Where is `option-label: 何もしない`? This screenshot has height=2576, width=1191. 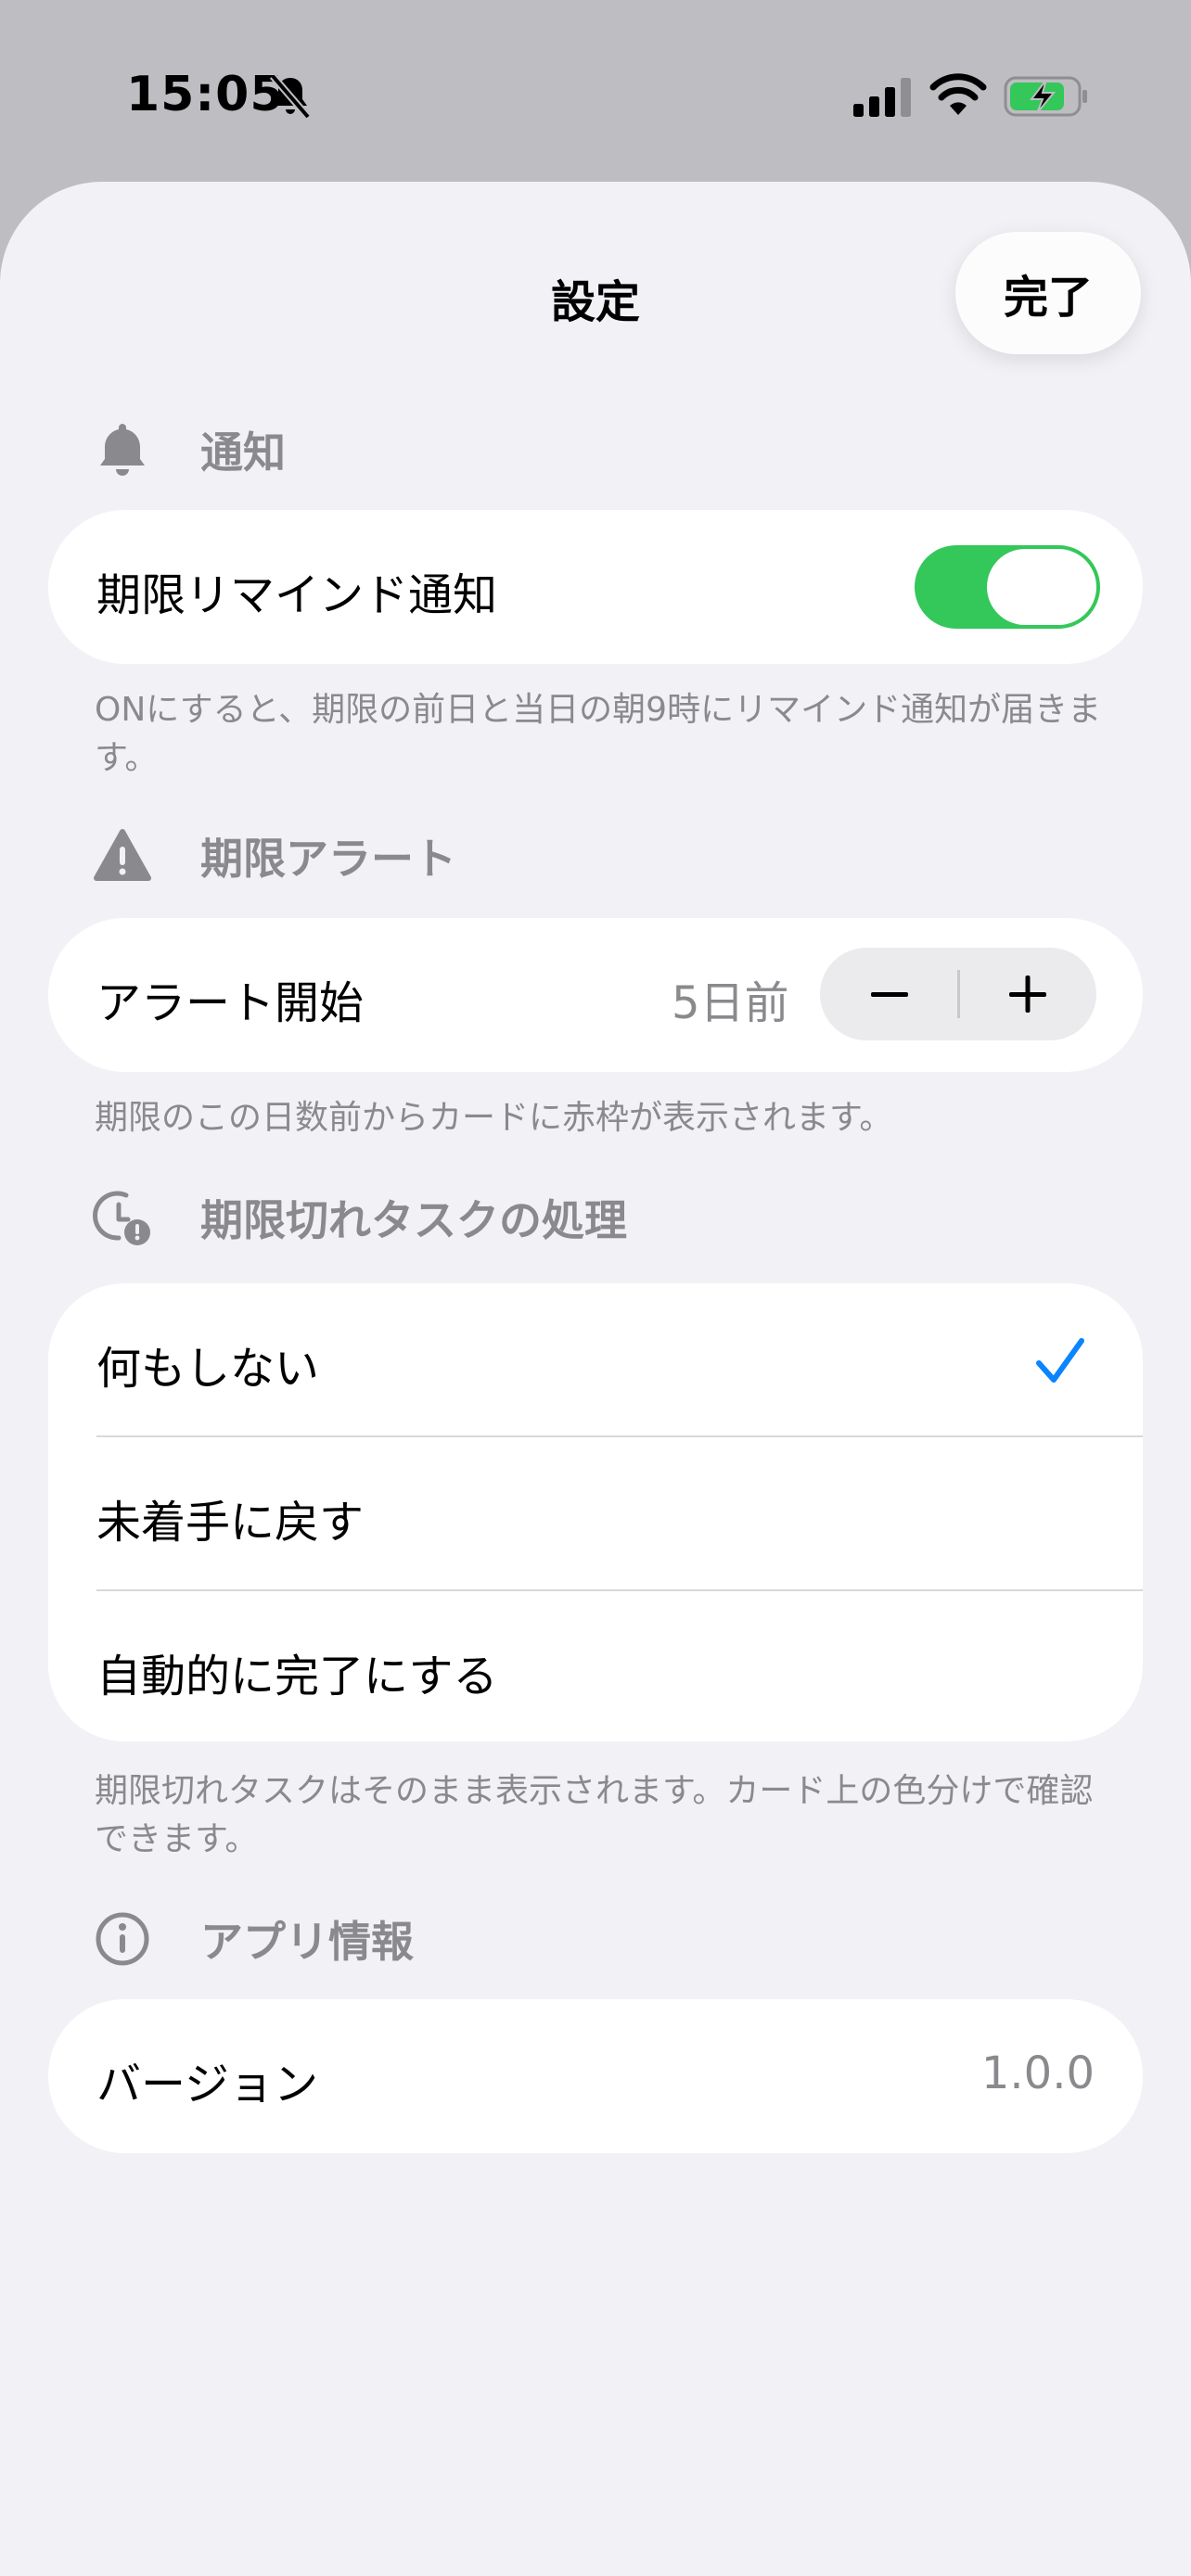
option-label: 何もしない is located at coordinates (208, 1369).